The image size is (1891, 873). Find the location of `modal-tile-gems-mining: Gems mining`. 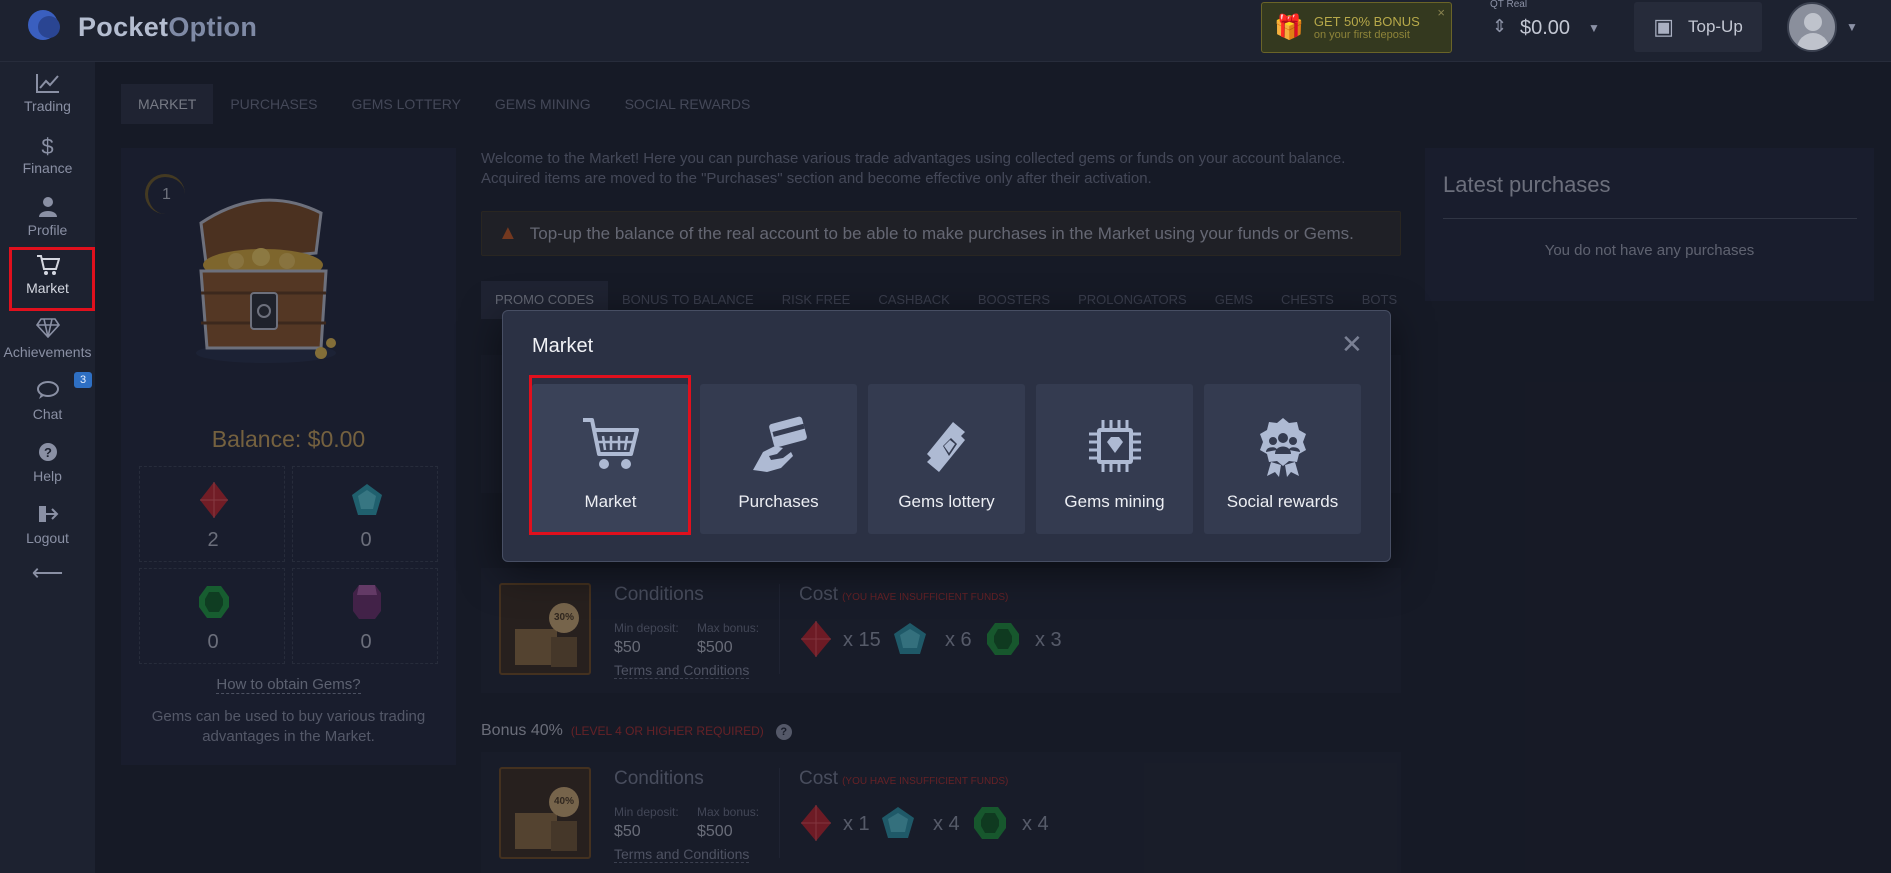

modal-tile-gems-mining: Gems mining is located at coordinates (1114, 459).